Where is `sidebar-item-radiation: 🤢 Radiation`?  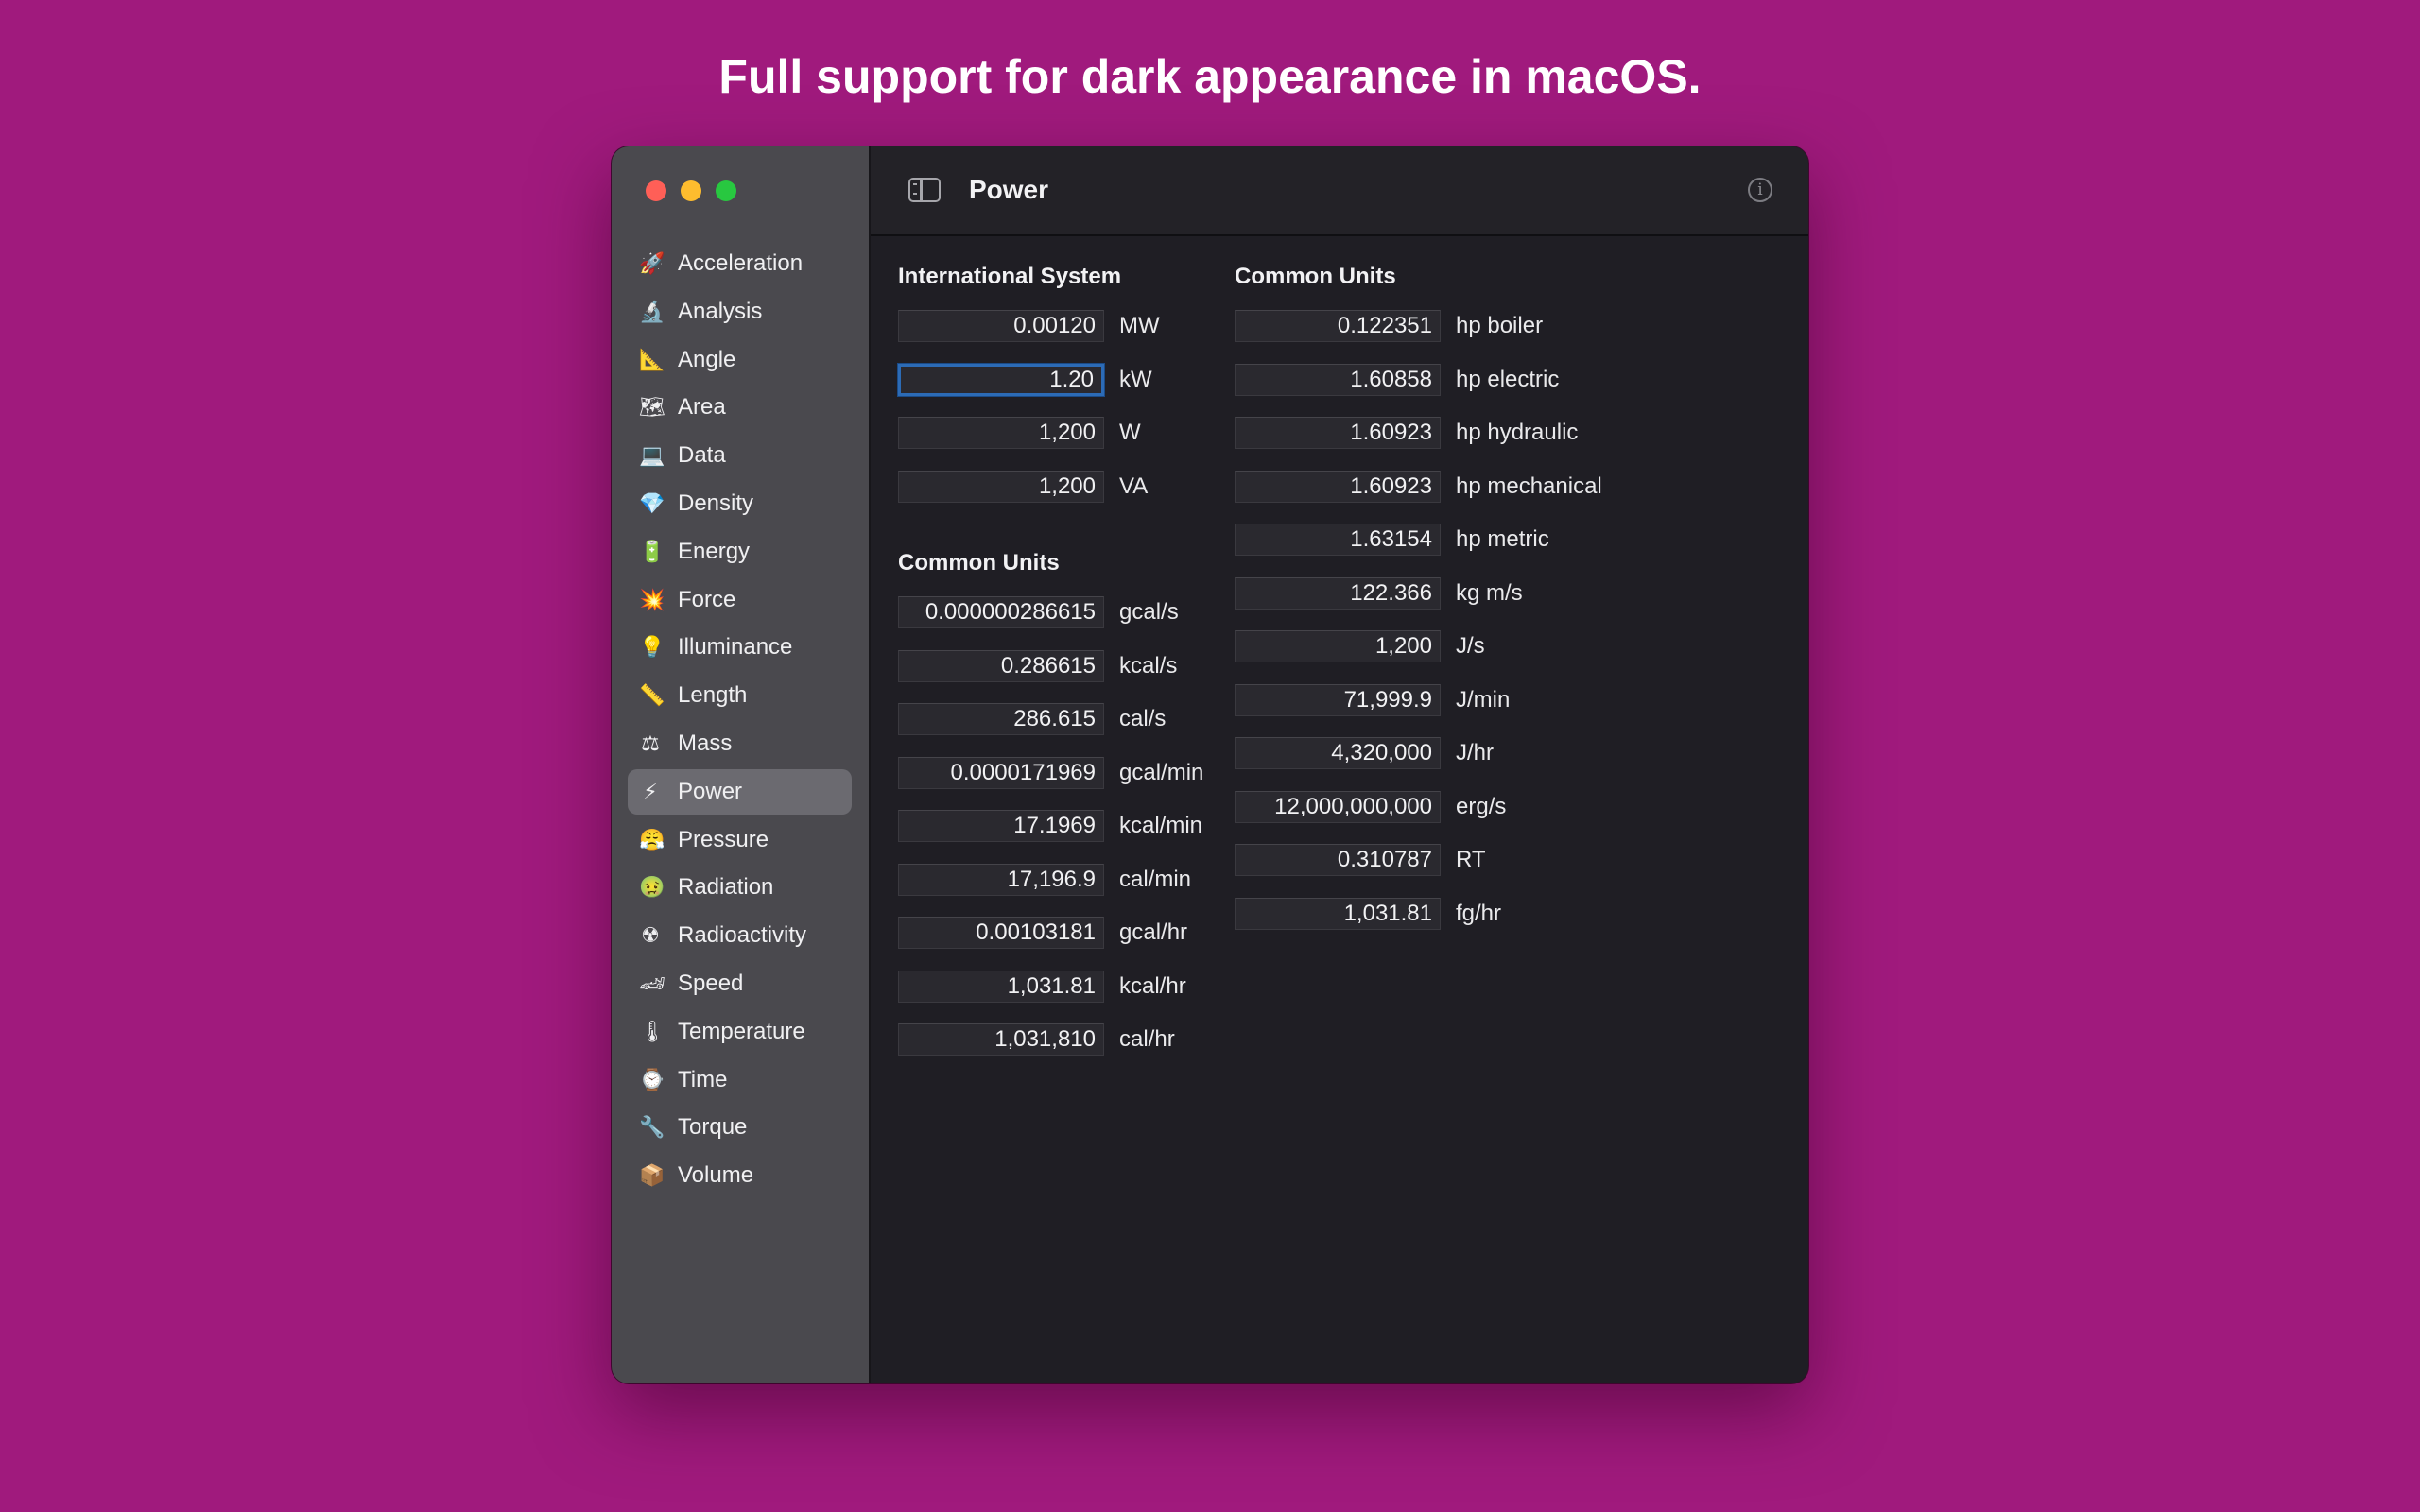
sidebar-item-radiation: 🤢 Radiation is located at coordinates (740, 887).